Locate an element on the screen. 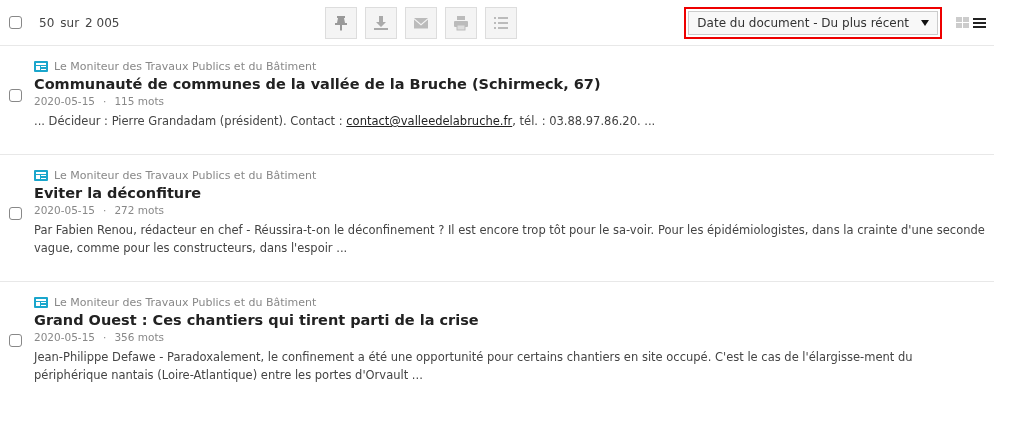 The width and height of the screenshot is (1016, 423). list-icon is located at coordinates (501, 22).